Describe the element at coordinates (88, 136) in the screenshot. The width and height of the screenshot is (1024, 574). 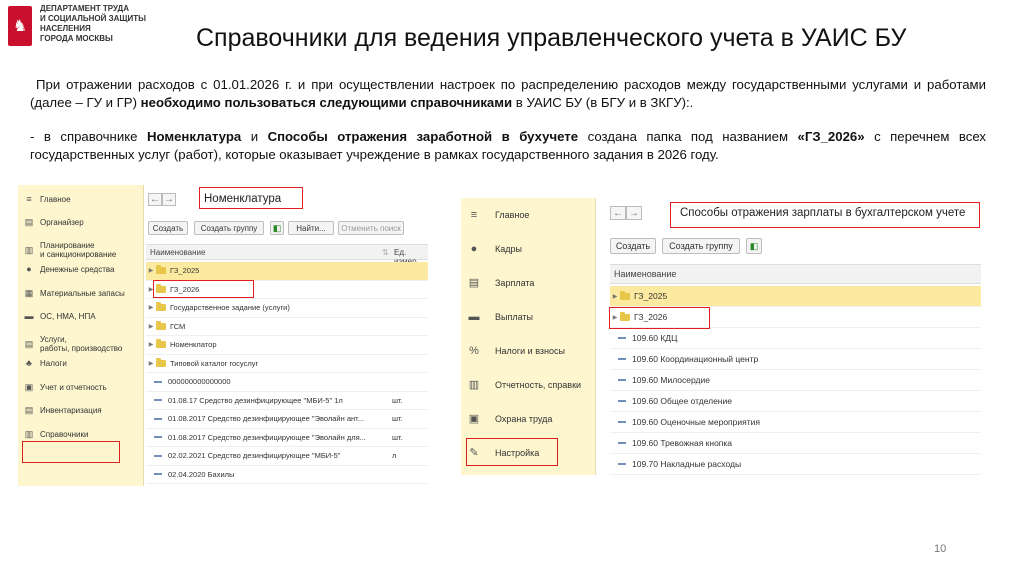
I see `para2-text: - в справочнике` at that location.